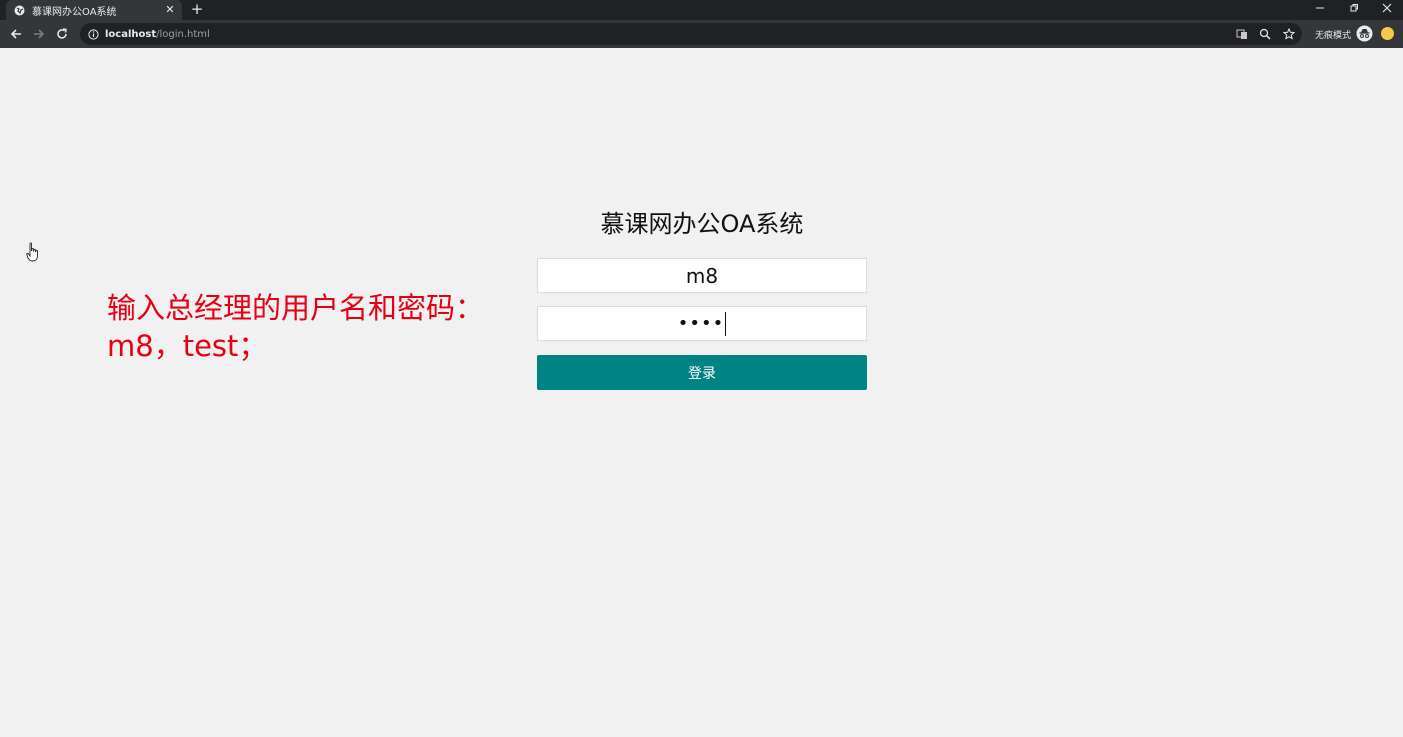 The height and width of the screenshot is (737, 1403). I want to click on username-input, so click(702, 275).